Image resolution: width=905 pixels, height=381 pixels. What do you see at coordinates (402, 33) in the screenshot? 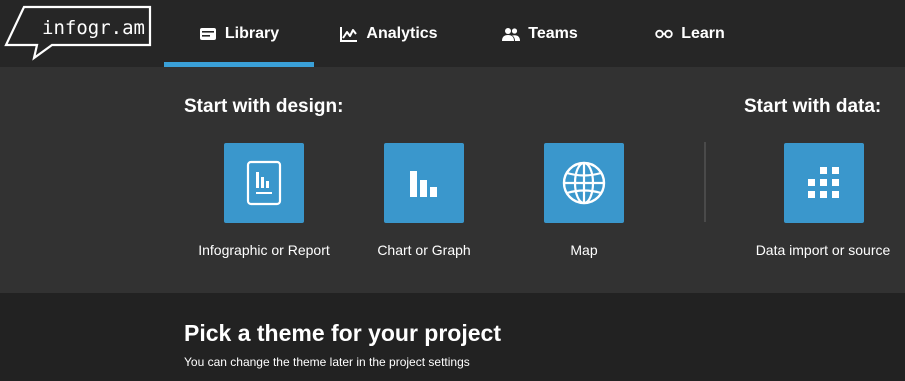
I see `nav-tab-analytics-label: Analytics` at bounding box center [402, 33].